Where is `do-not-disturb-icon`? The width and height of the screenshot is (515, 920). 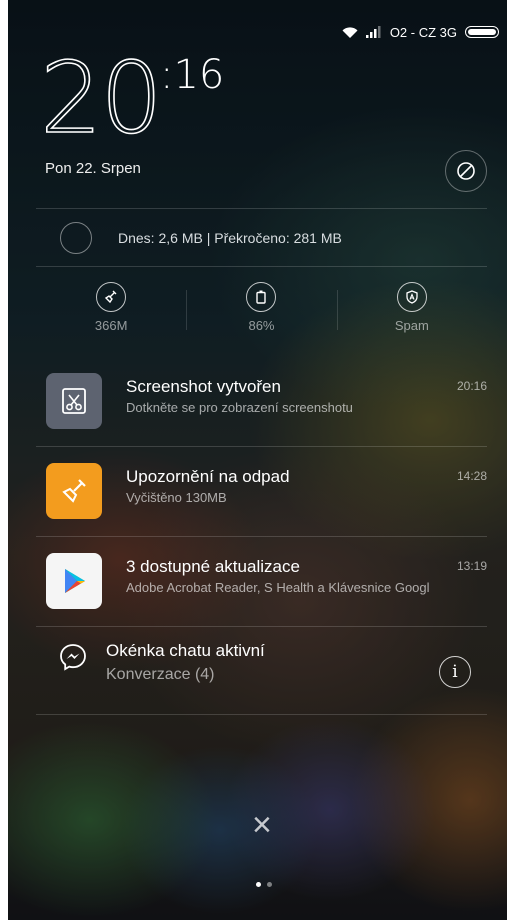
do-not-disturb-icon is located at coordinates (466, 171).